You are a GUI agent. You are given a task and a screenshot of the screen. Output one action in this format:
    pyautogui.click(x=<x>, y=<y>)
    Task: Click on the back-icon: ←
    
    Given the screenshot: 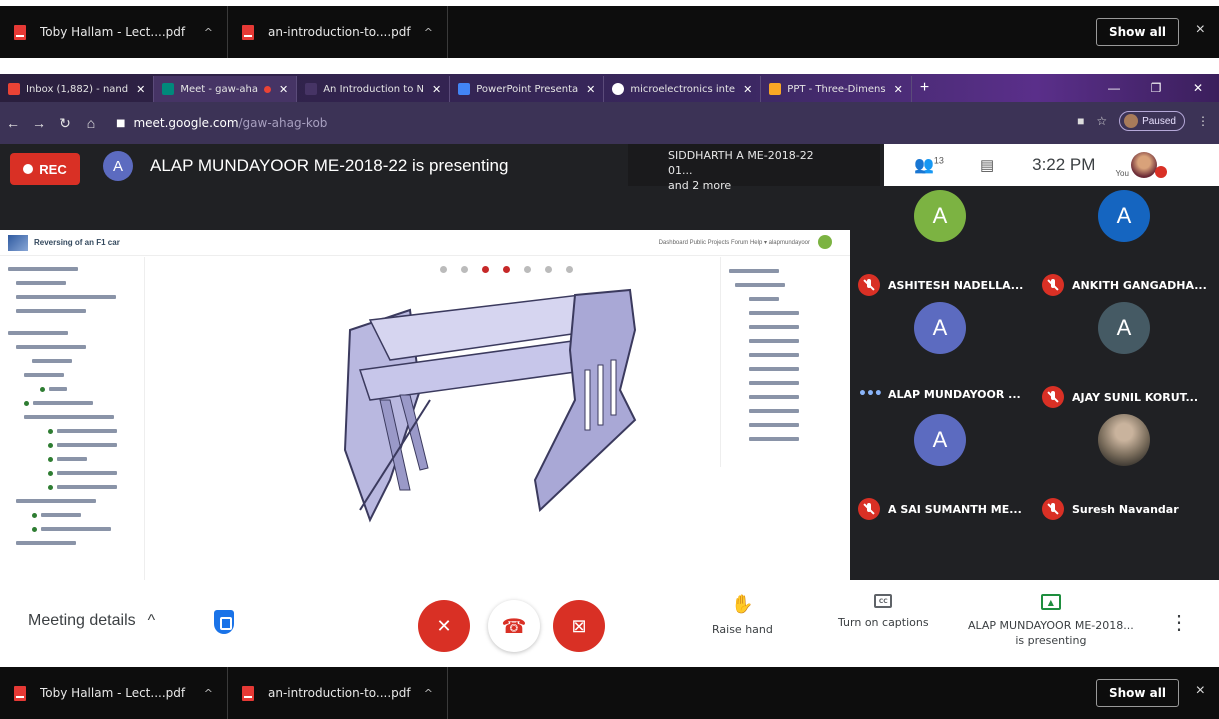 What is the action you would take?
    pyautogui.click(x=13, y=123)
    